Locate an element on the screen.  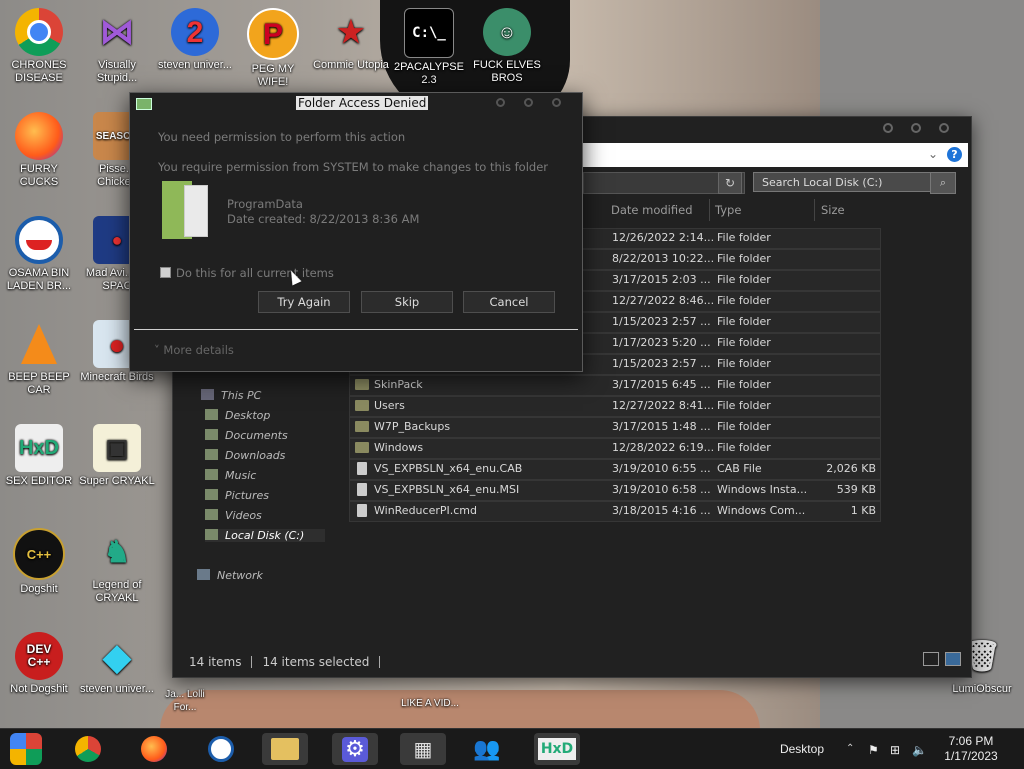
search-icon: ⌕ is located at coordinates (943, 183).